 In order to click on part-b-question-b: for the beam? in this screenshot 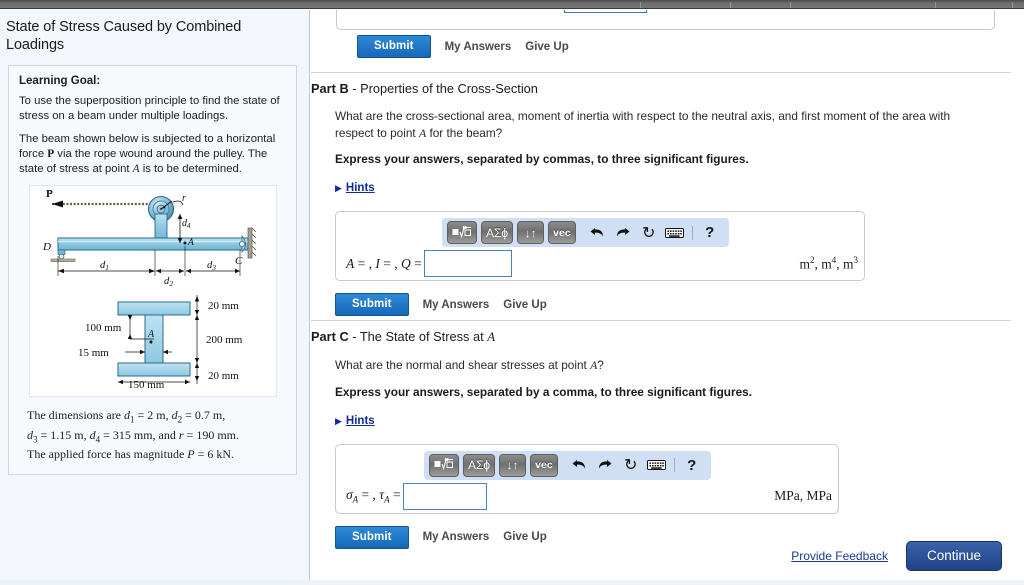, I will do `click(464, 132)`.